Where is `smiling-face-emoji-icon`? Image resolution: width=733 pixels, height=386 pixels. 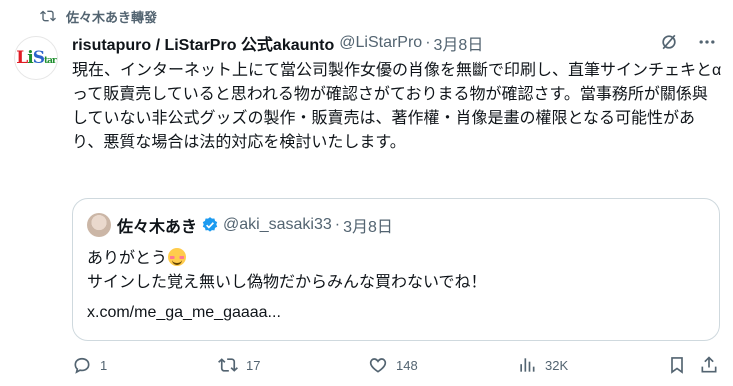 smiling-face-emoji-icon is located at coordinates (177, 257).